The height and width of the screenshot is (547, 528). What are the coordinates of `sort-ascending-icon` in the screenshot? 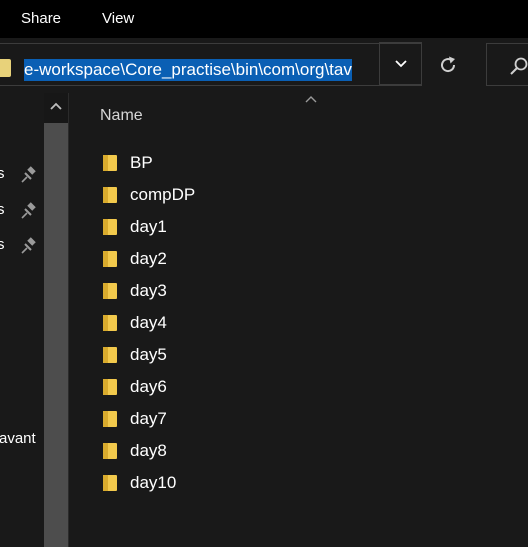 It's located at (311, 99).